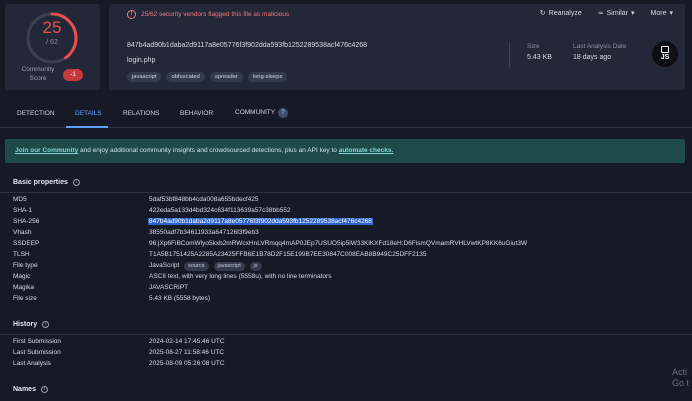  I want to click on basic-properties-title: Basic properties i, so click(46, 182).